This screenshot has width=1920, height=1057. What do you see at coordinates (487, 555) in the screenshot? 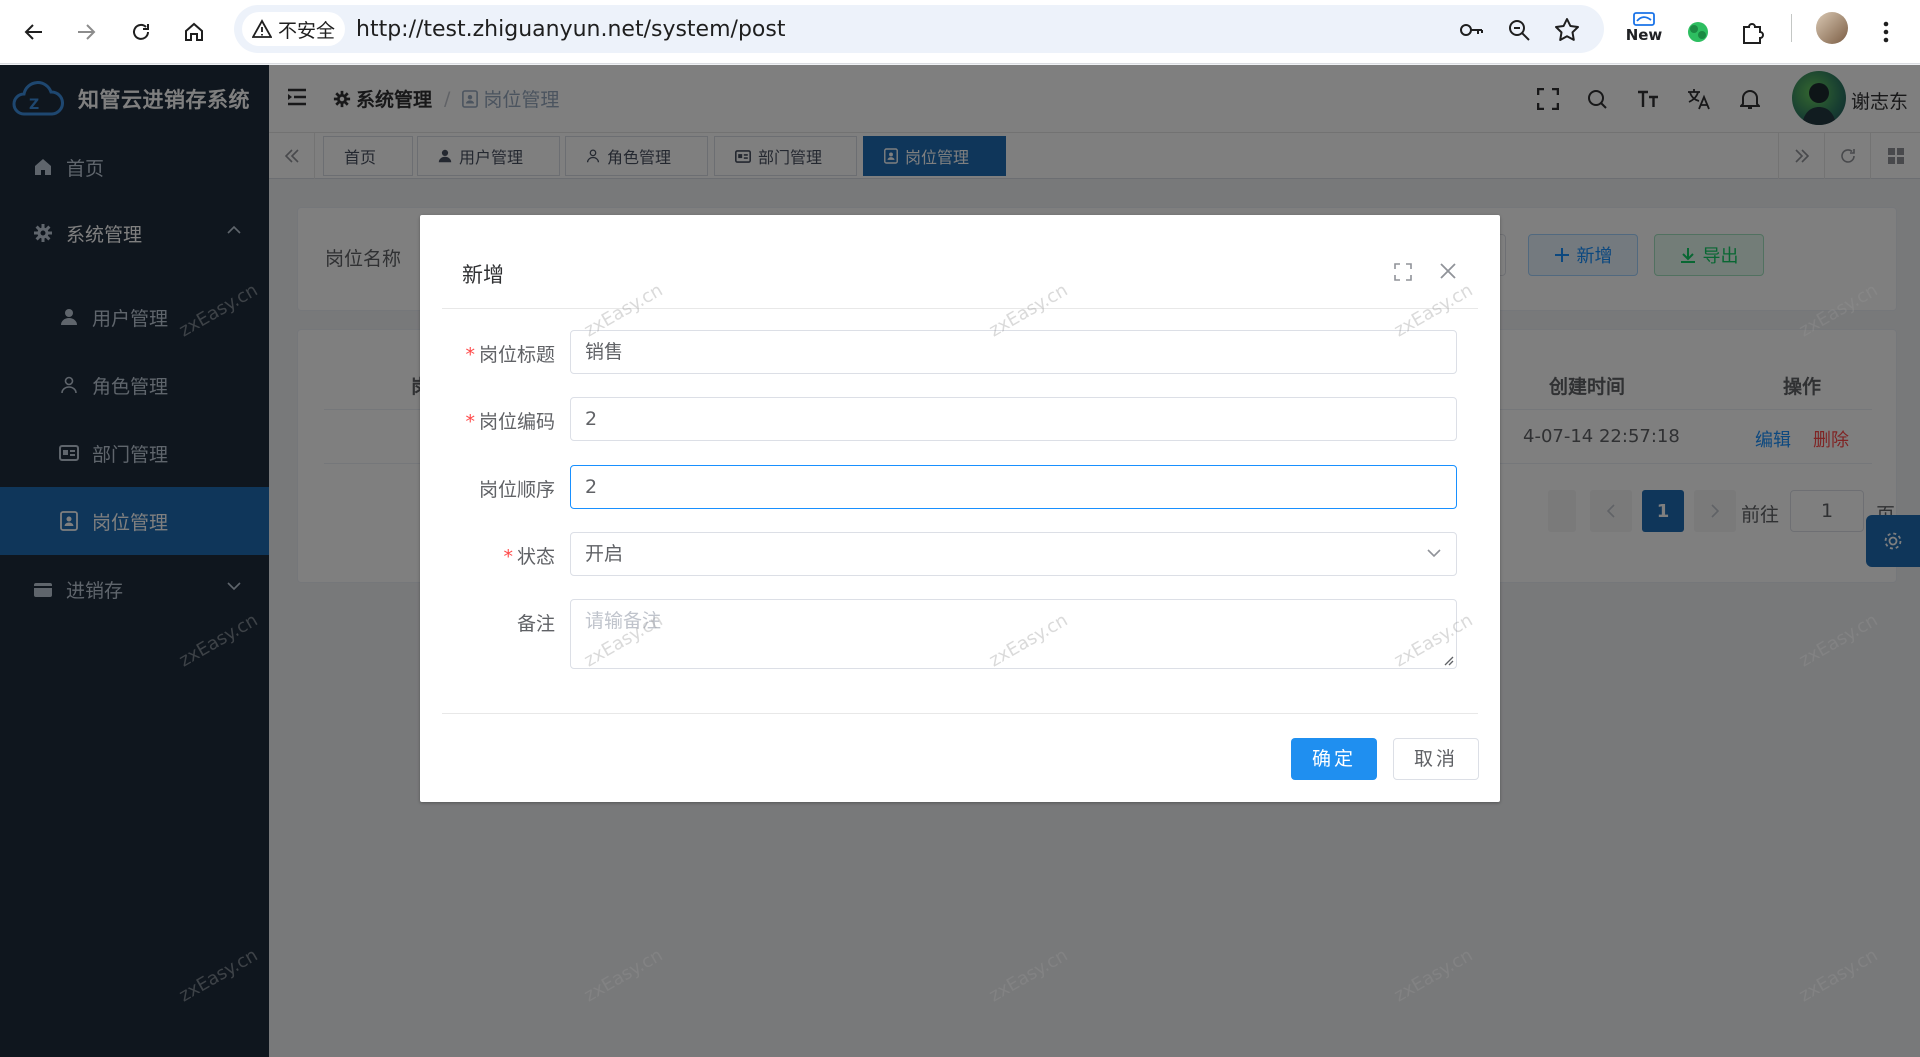
I see `form-label-status: * 状态` at bounding box center [487, 555].